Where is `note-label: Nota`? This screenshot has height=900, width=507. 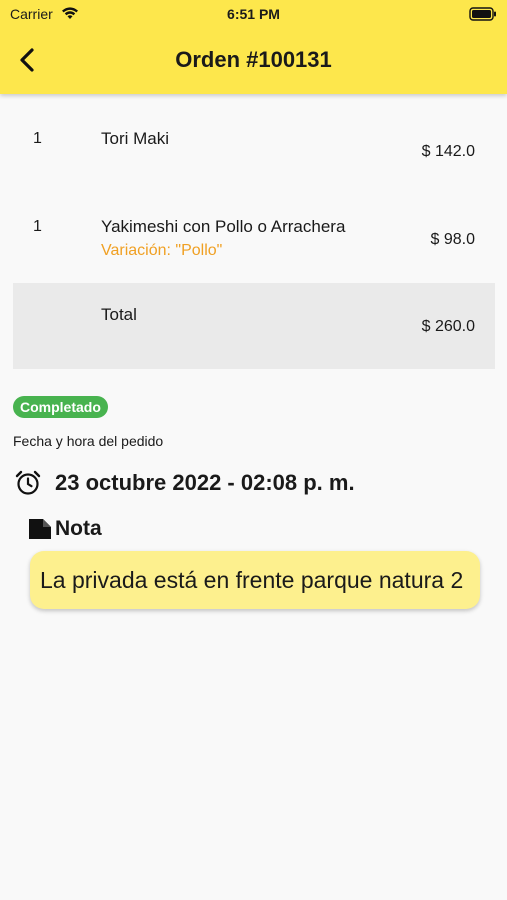 note-label: Nota is located at coordinates (78, 528).